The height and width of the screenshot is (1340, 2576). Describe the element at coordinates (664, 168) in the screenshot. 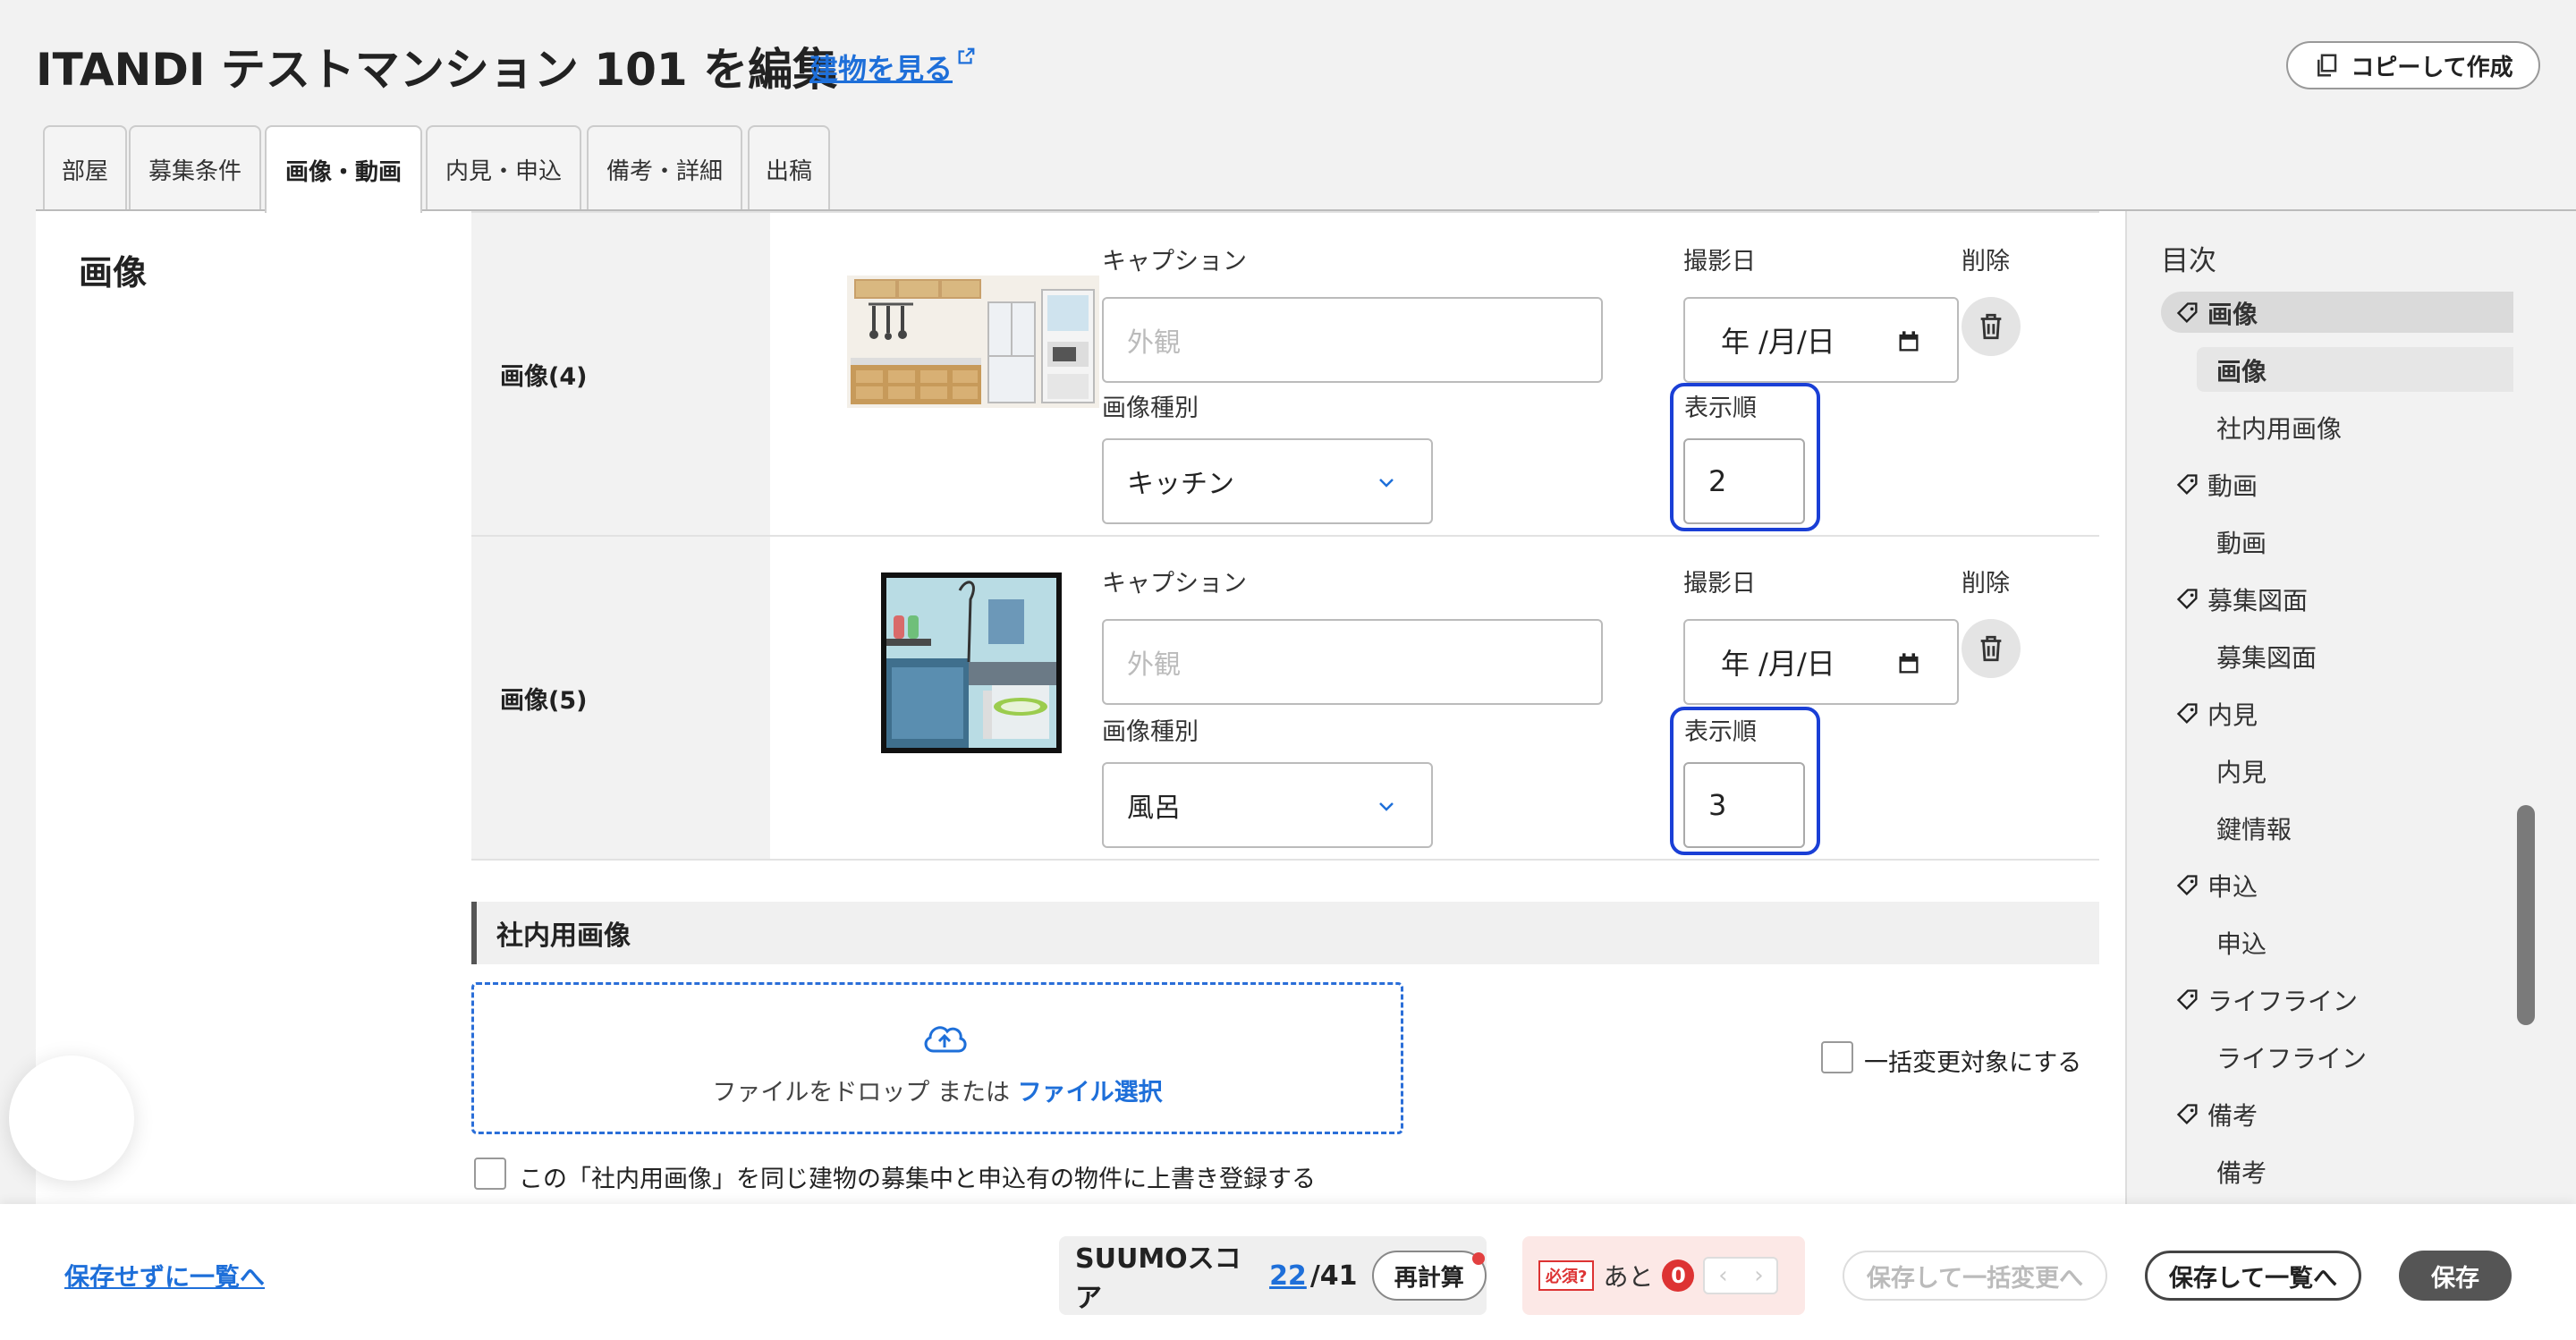

I see `tab-notes-details: 備考・詳細` at that location.